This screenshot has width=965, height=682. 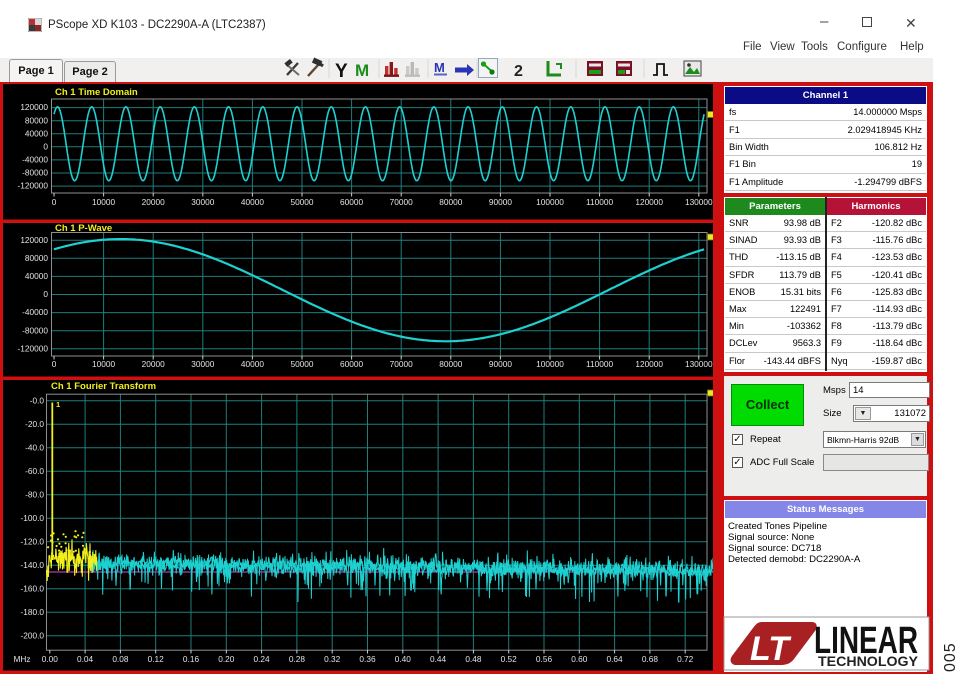 What do you see at coordinates (868, 661) in the screenshot?
I see `svg-text: TECHNOLOGY` at bounding box center [868, 661].